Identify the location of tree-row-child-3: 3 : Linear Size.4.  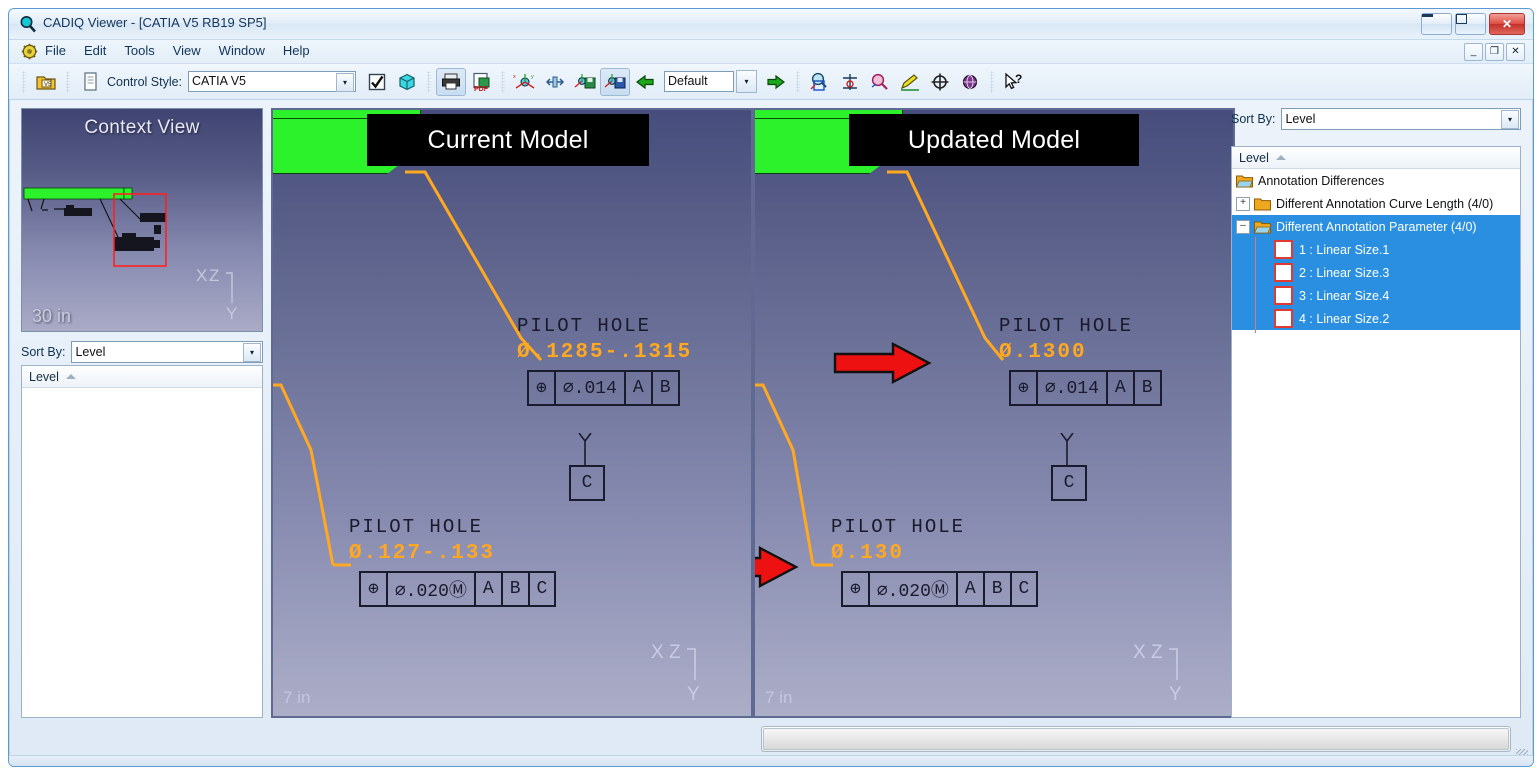
(1376, 295).